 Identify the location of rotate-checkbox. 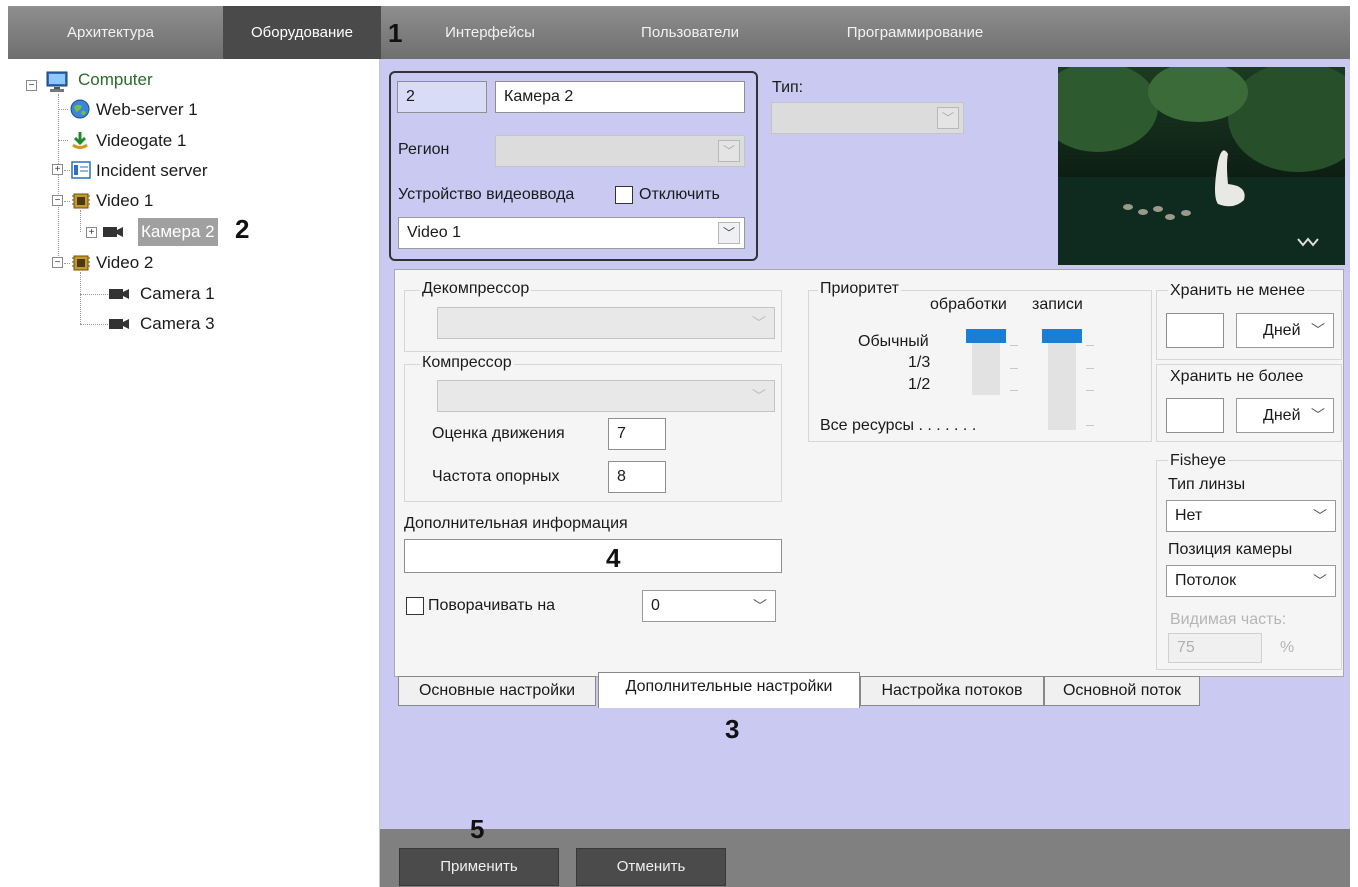
(415, 606).